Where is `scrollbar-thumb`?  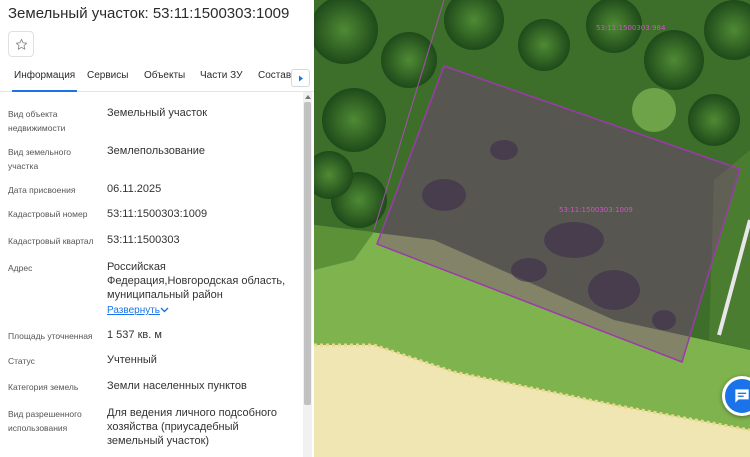
scrollbar-thumb is located at coordinates (307, 253).